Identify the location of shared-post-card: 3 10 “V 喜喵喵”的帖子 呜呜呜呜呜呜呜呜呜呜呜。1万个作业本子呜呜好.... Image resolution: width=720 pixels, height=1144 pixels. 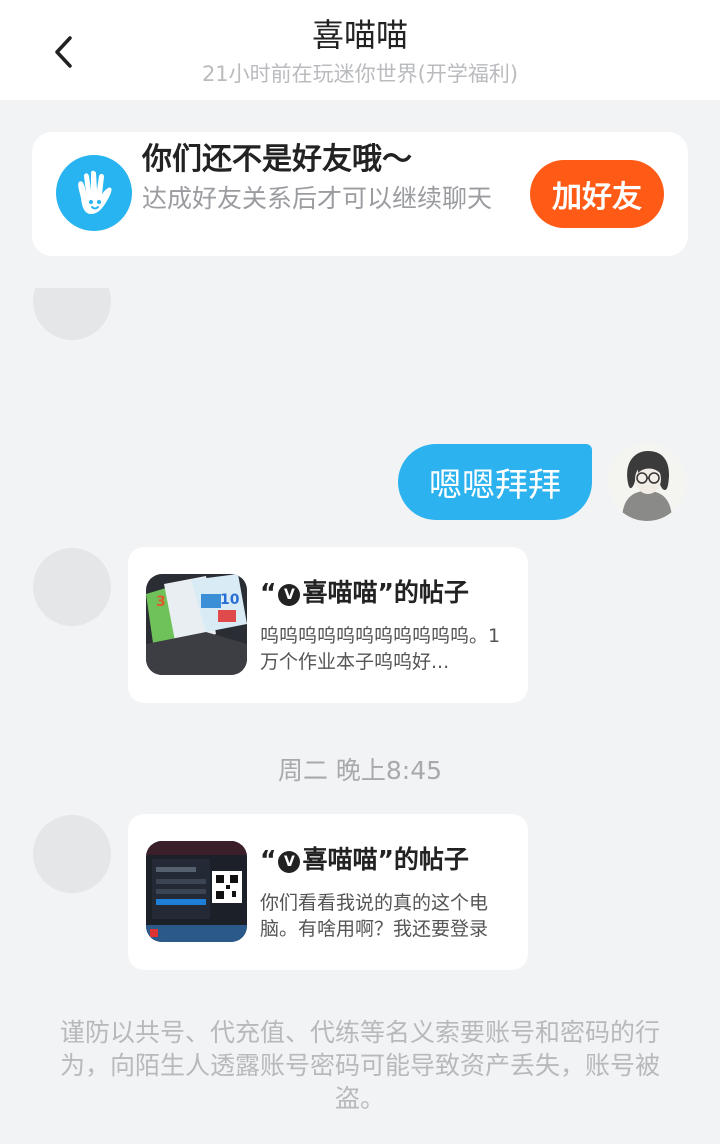
(328, 625).